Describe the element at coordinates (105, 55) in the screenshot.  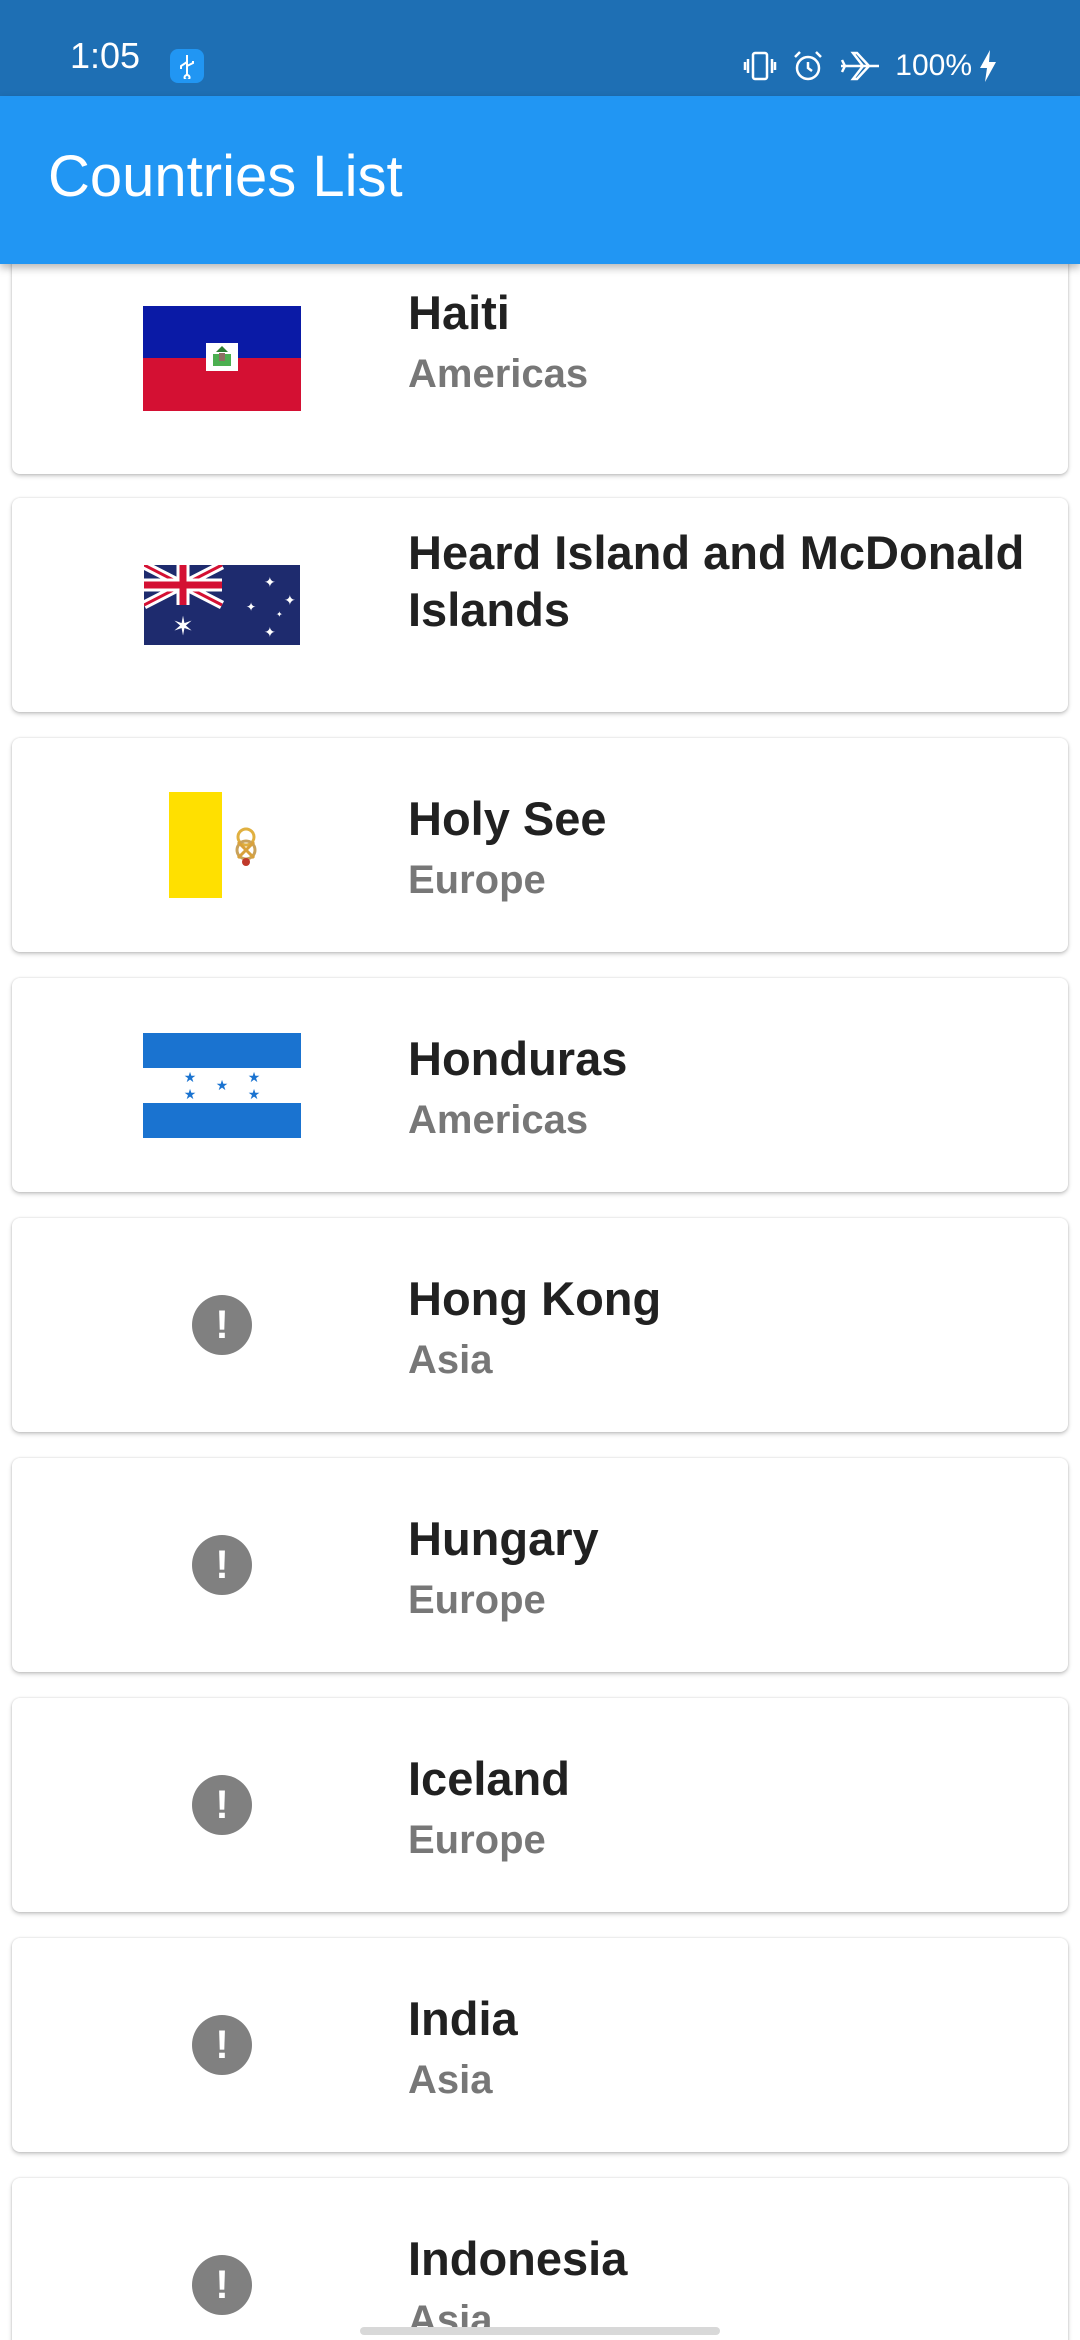
I see `status-time: 1:05` at that location.